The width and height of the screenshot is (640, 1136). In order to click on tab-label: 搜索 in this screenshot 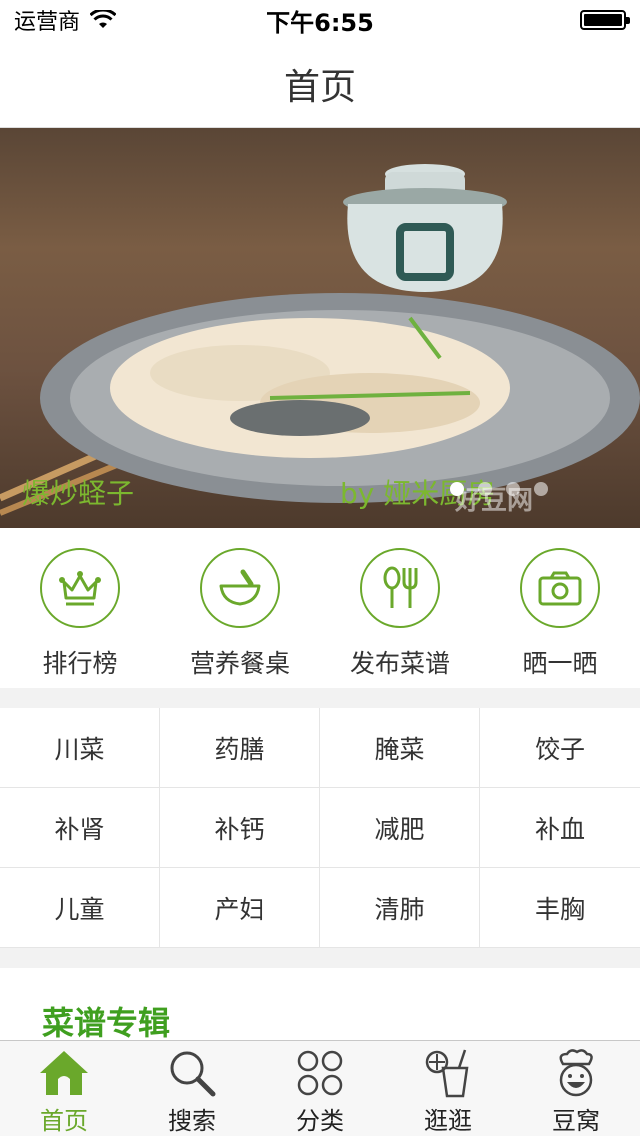, I will do `click(192, 1121)`.